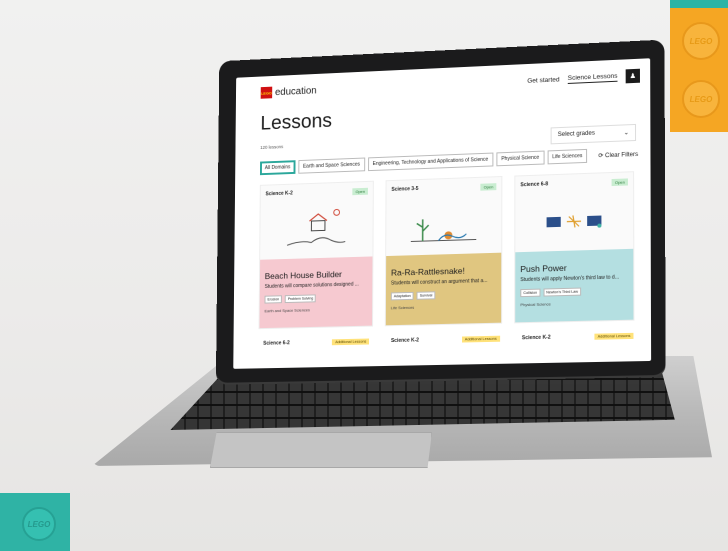  Describe the element at coordinates (632, 76) in the screenshot. I see `user-icon: ♟` at that location.